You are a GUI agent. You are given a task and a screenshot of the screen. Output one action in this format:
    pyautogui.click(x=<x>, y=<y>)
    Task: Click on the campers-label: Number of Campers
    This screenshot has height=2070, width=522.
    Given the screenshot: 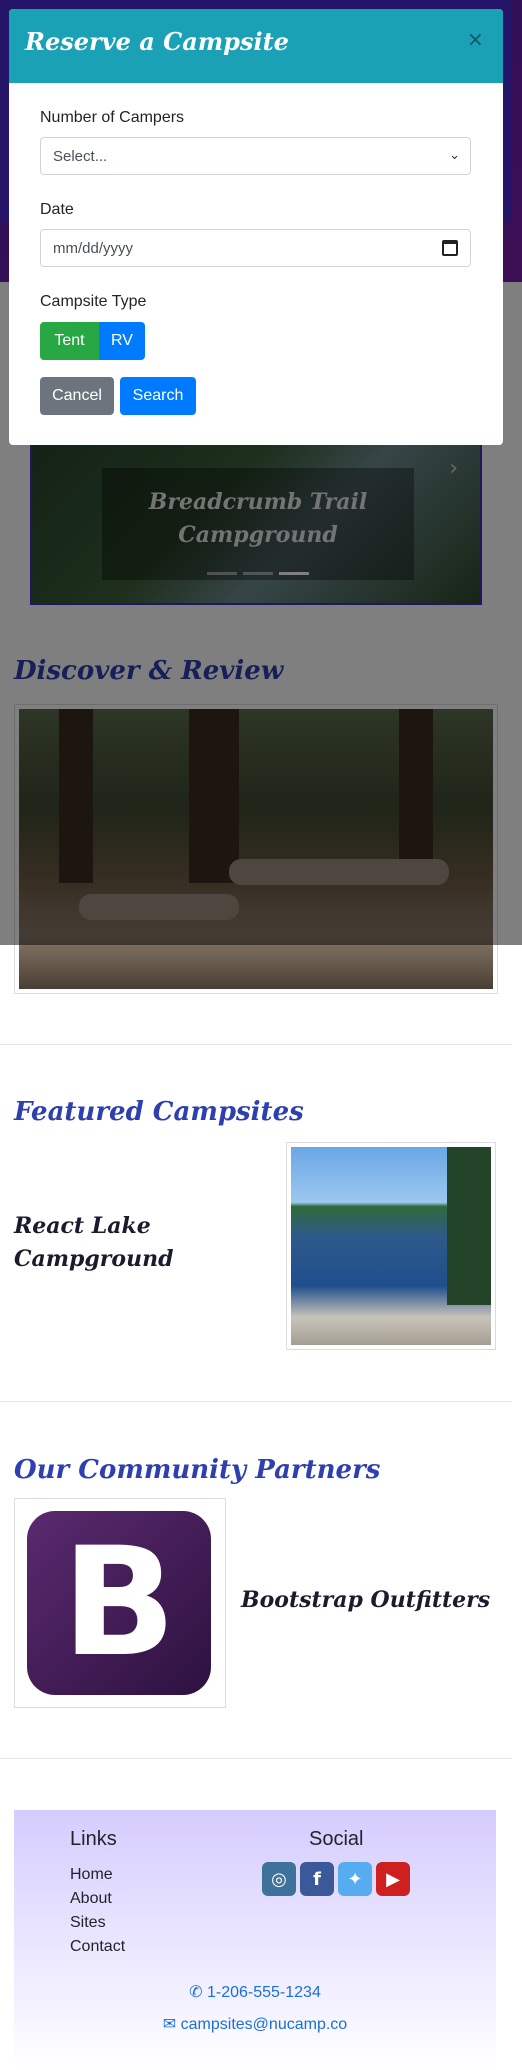 What is the action you would take?
    pyautogui.click(x=112, y=117)
    